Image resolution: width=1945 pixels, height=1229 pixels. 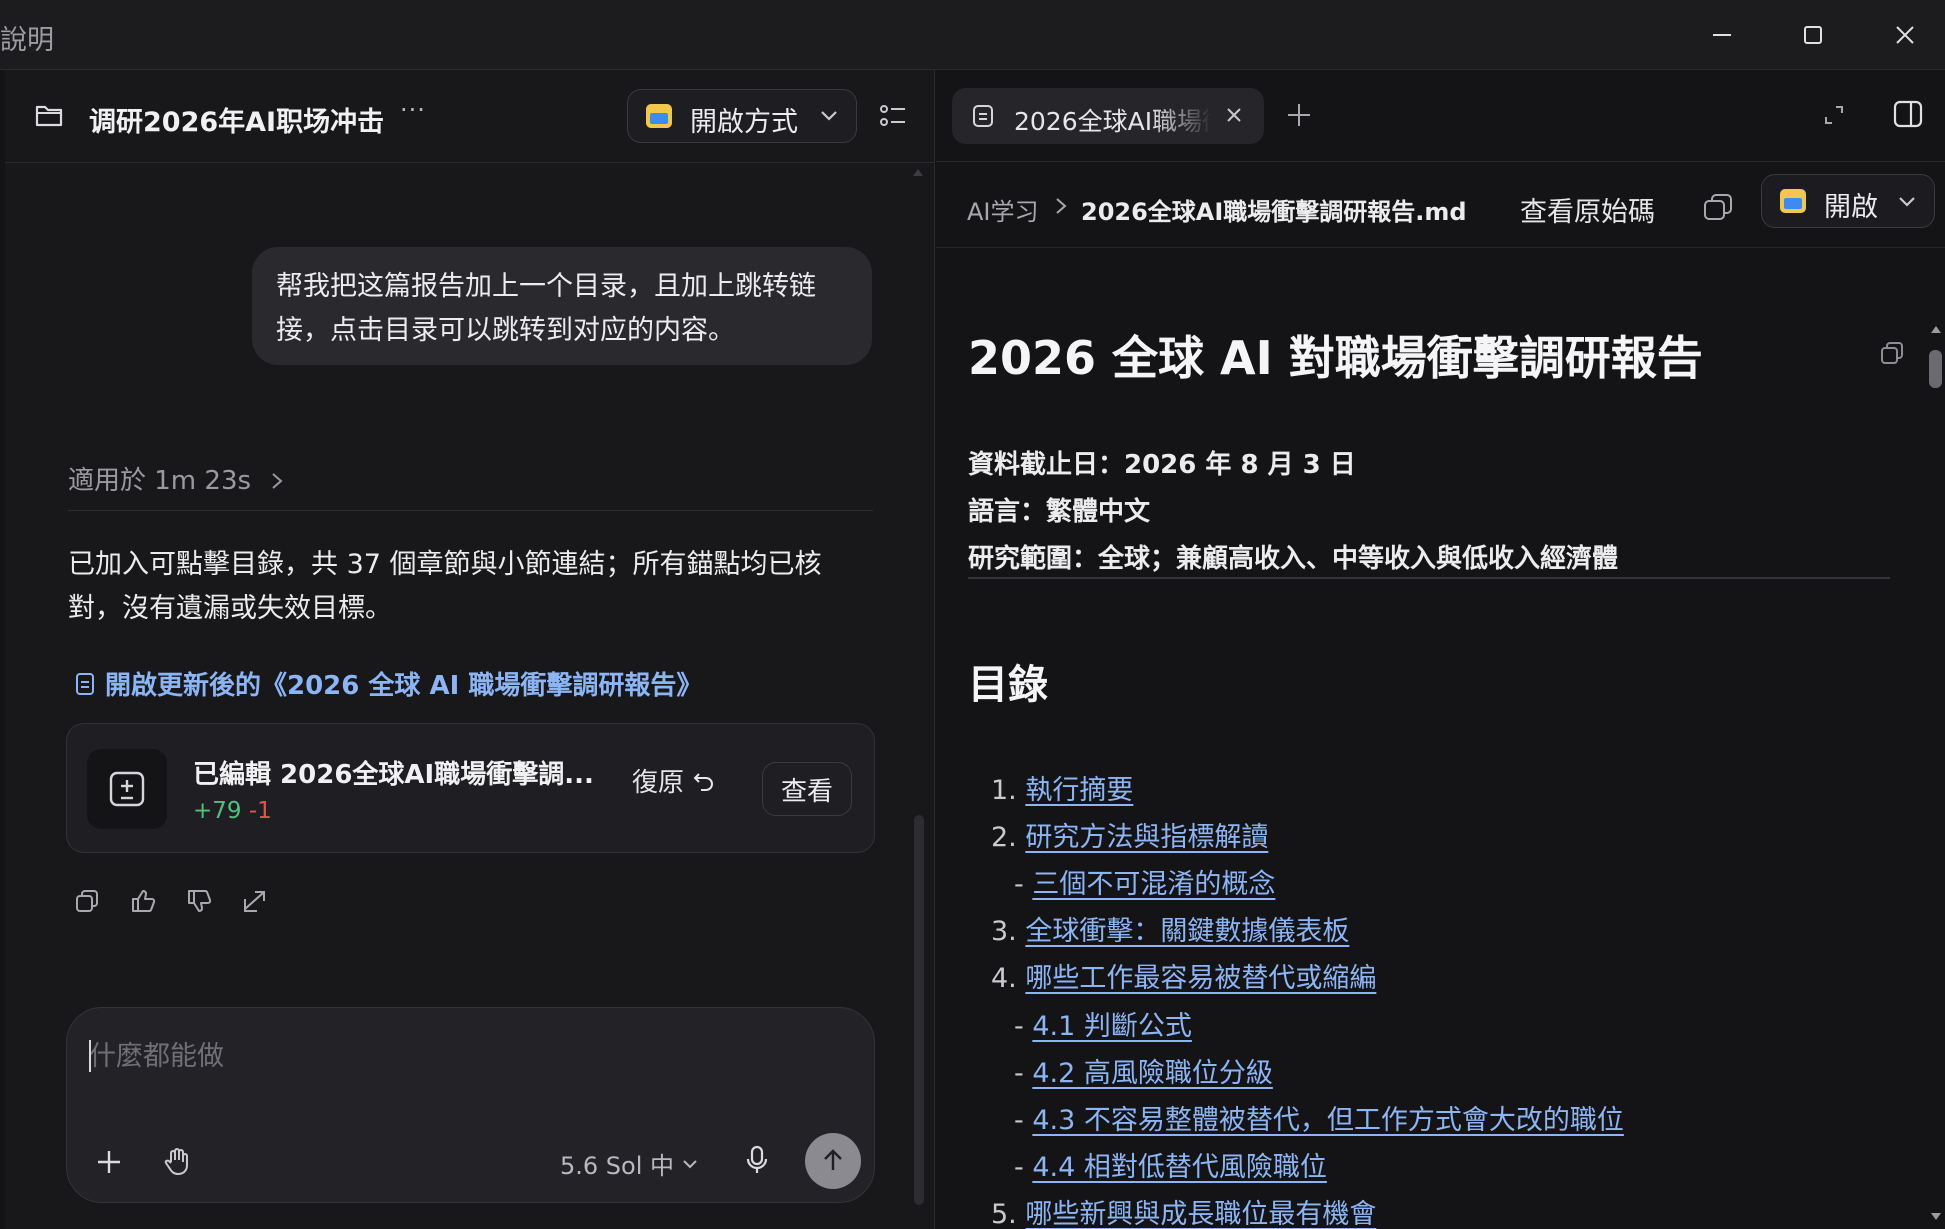 What do you see at coordinates (470, 510) in the screenshot?
I see `divider` at bounding box center [470, 510].